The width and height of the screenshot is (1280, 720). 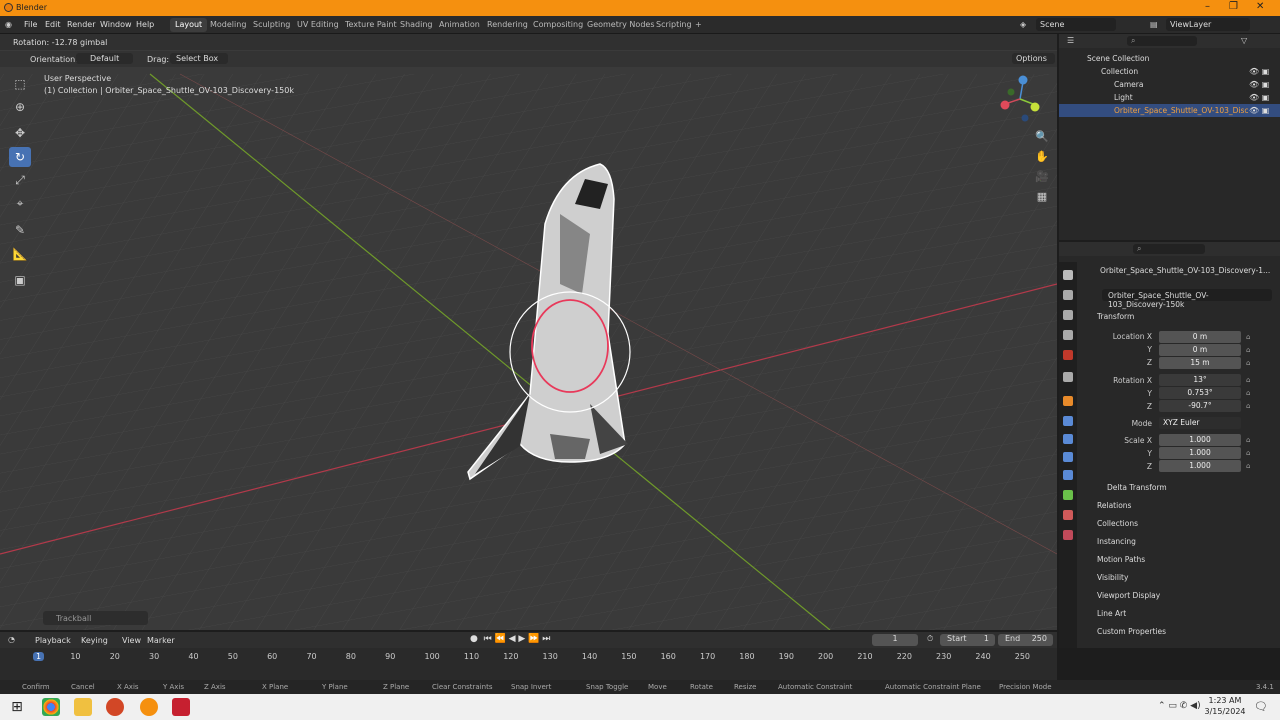 What do you see at coordinates (115, 707) in the screenshot?
I see `powerpoint-icon` at bounding box center [115, 707].